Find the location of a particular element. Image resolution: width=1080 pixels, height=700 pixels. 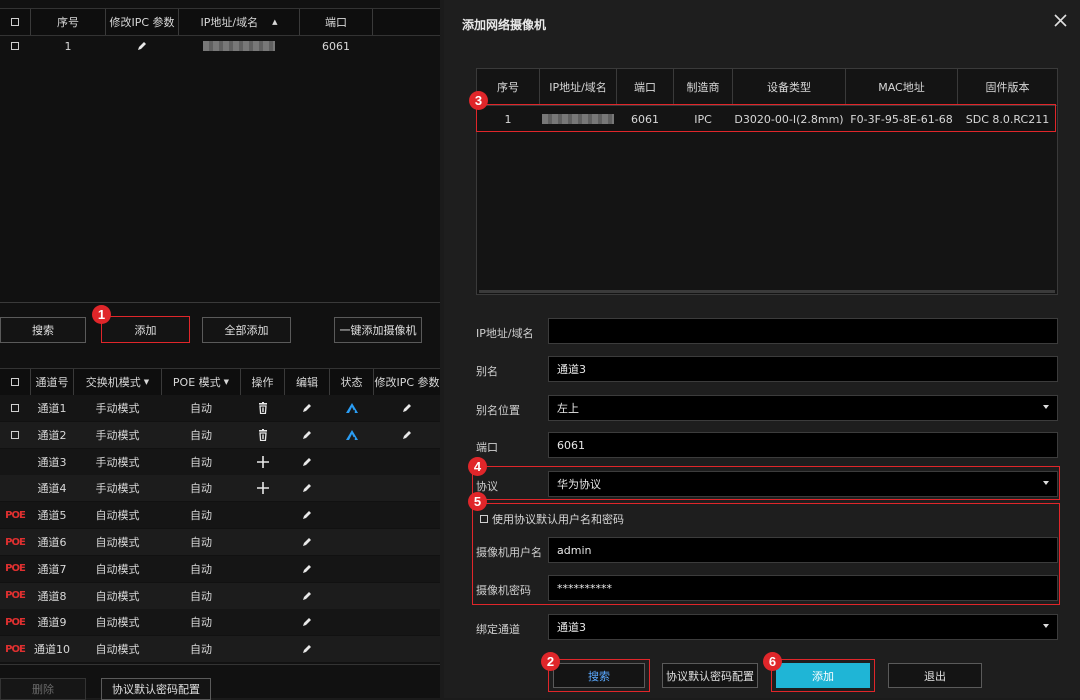

channel-row: 通道3 手动模式 自动 is located at coordinates (220, 461).